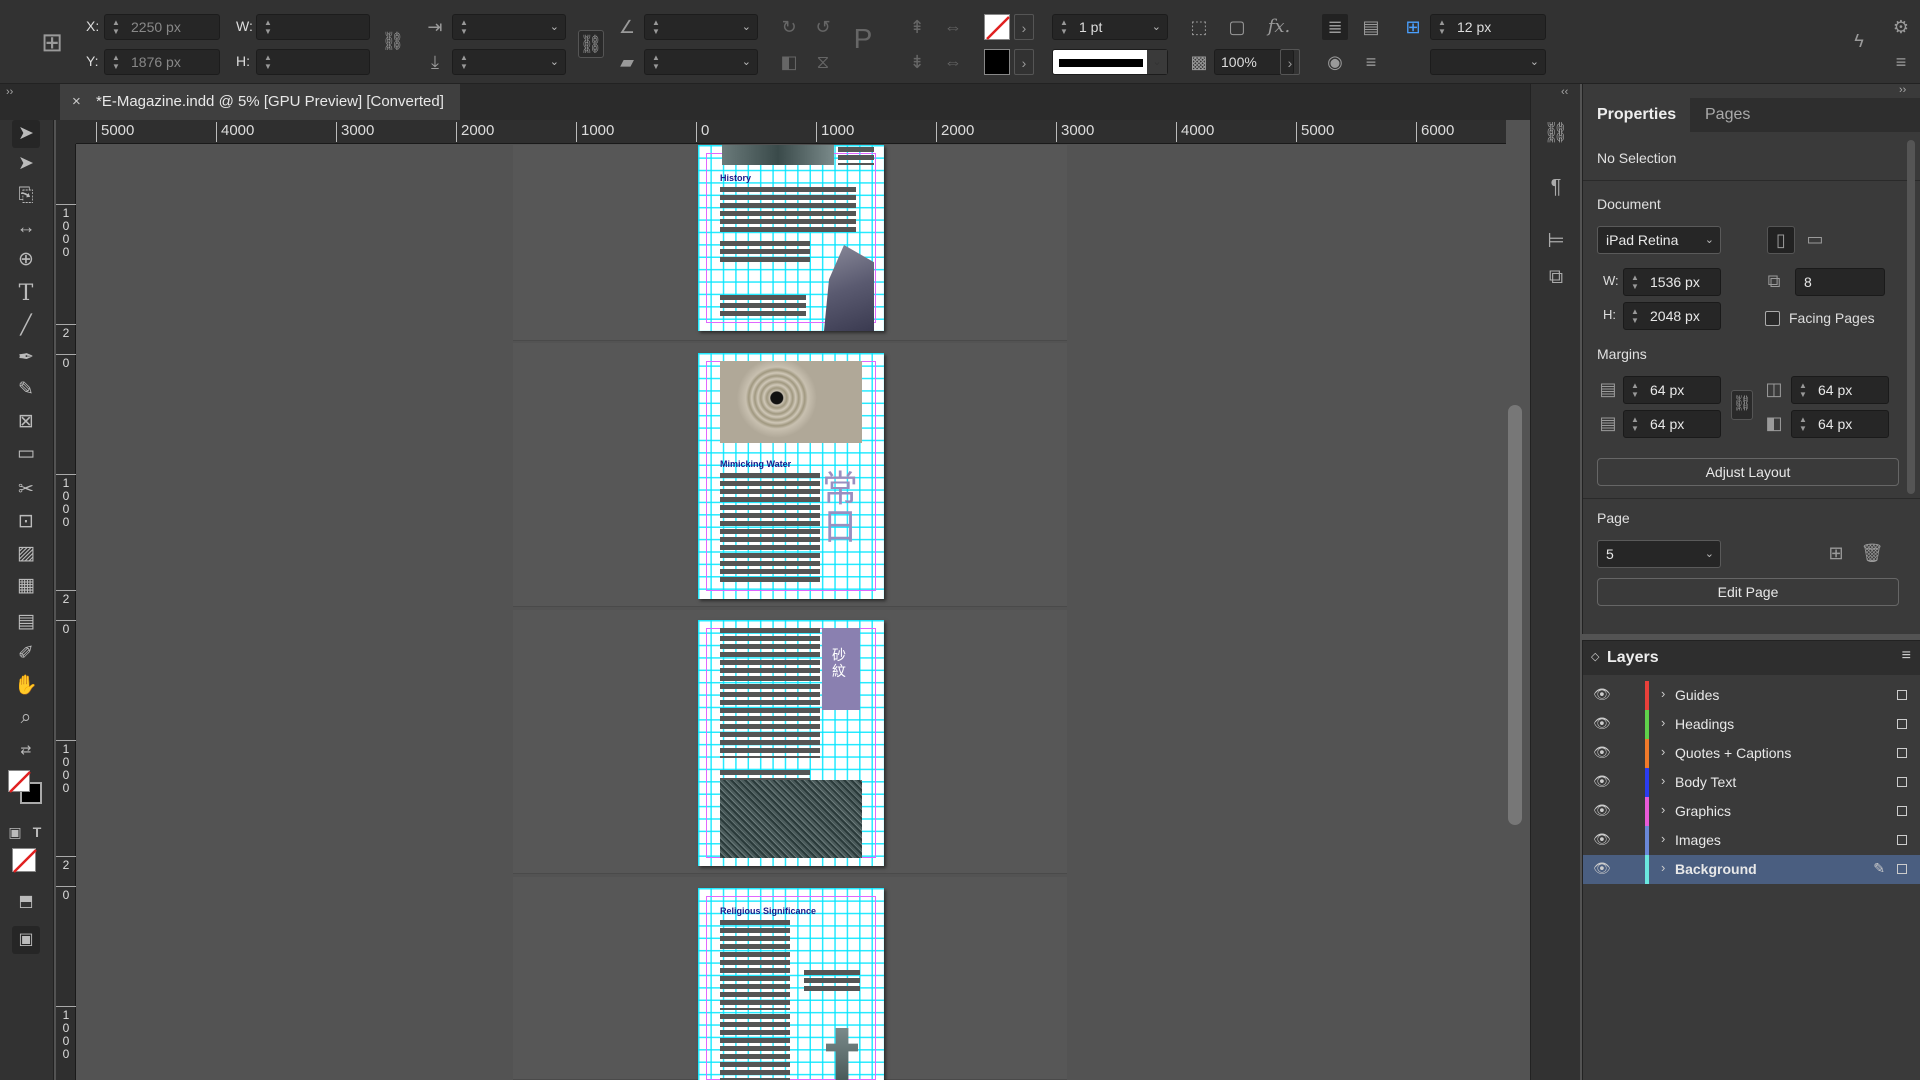 This screenshot has width=1920, height=1080. Describe the element at coordinates (997, 27) in the screenshot. I see `fill-none-swatch` at that location.